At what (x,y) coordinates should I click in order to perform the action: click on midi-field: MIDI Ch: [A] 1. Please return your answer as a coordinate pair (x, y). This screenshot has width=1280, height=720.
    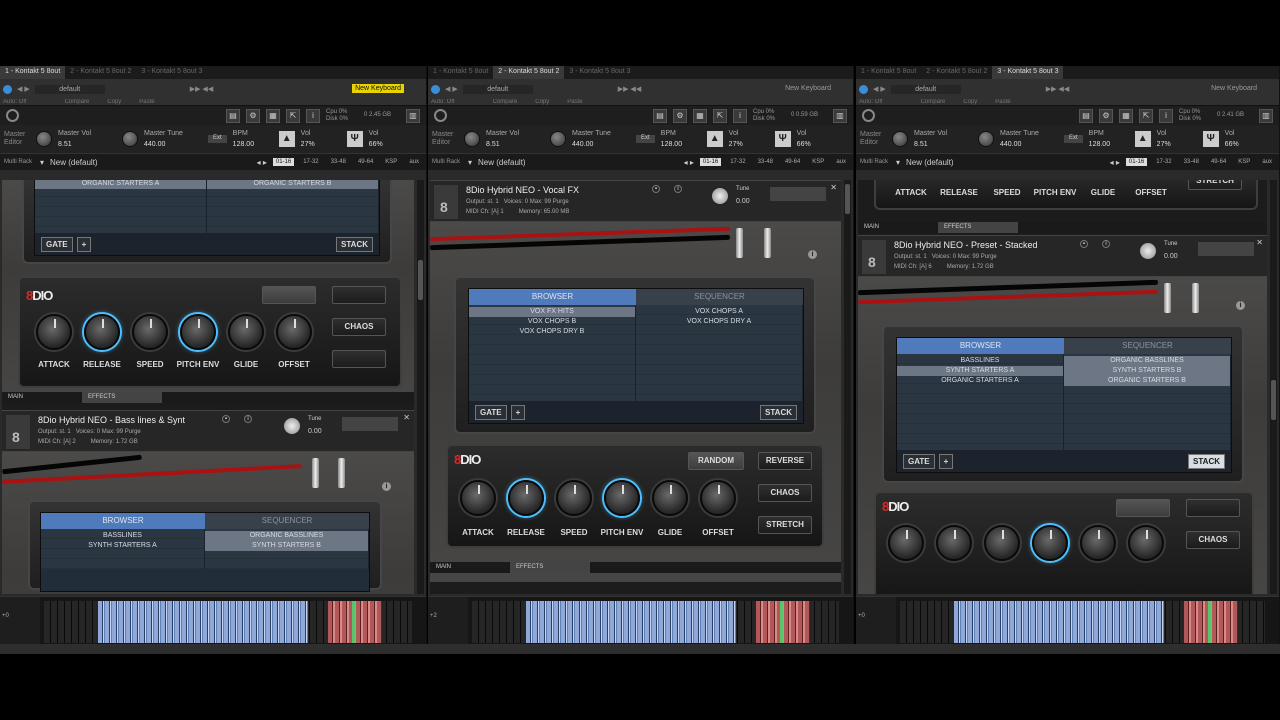
    Looking at the image, I should click on (485, 212).